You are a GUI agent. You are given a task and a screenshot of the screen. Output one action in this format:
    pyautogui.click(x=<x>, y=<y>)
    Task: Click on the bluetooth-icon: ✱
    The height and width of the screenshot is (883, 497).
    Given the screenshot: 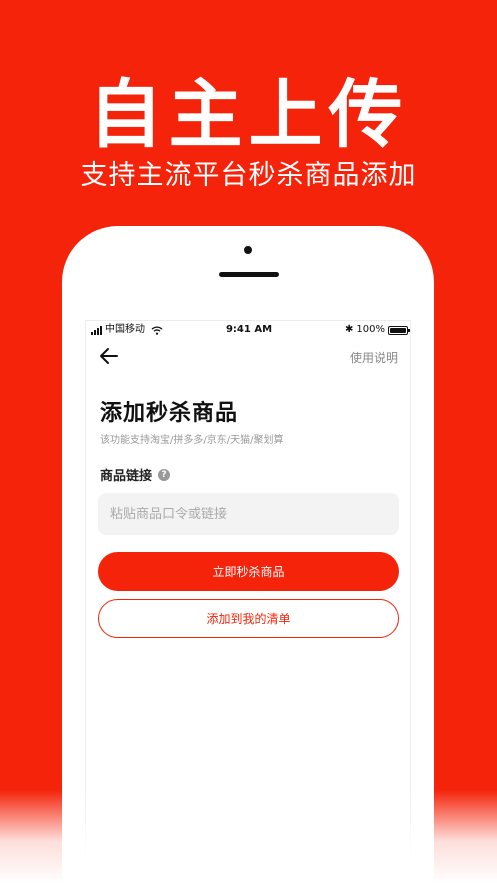 What is the action you would take?
    pyautogui.click(x=349, y=329)
    